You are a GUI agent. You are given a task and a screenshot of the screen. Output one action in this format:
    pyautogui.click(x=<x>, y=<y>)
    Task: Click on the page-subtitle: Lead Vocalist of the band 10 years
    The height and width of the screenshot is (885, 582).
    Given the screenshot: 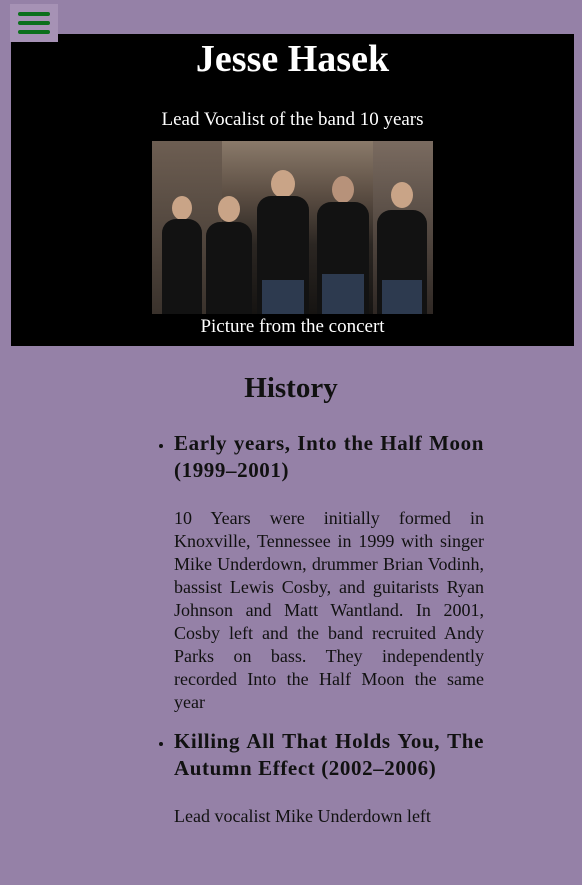 What is the action you would take?
    pyautogui.click(x=292, y=119)
    